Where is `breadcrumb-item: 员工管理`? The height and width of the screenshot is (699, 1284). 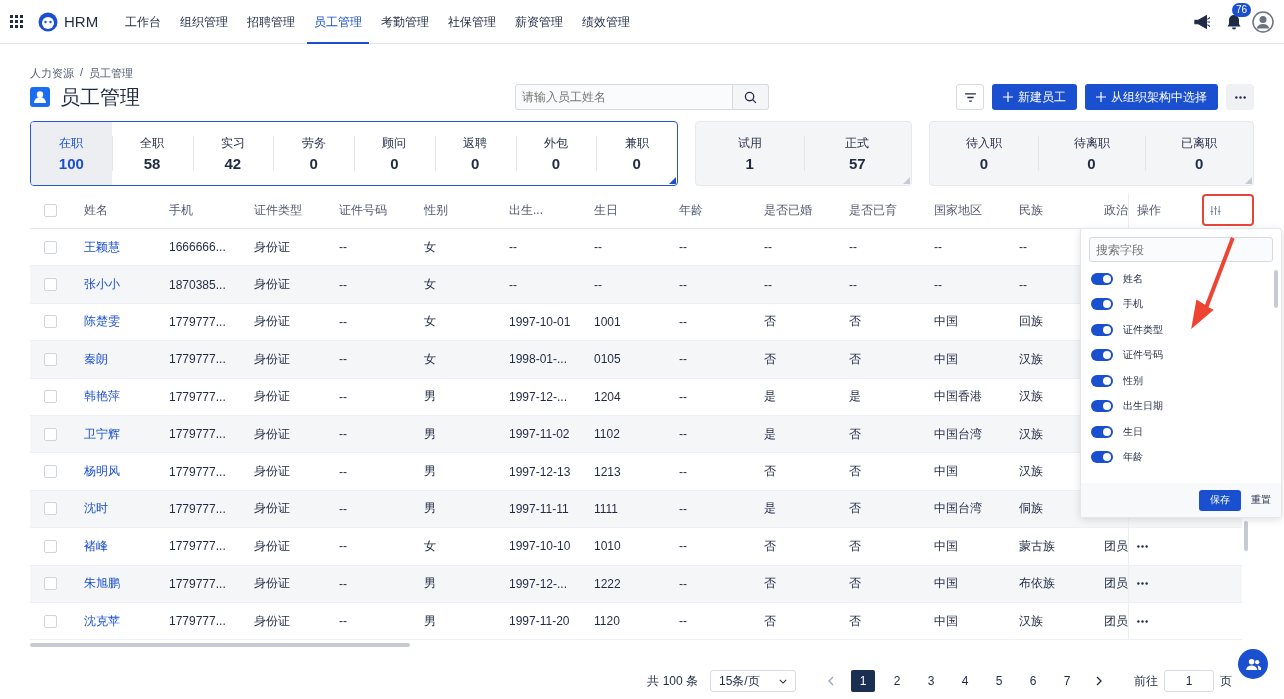
breadcrumb-item: 员工管理 is located at coordinates (111, 73).